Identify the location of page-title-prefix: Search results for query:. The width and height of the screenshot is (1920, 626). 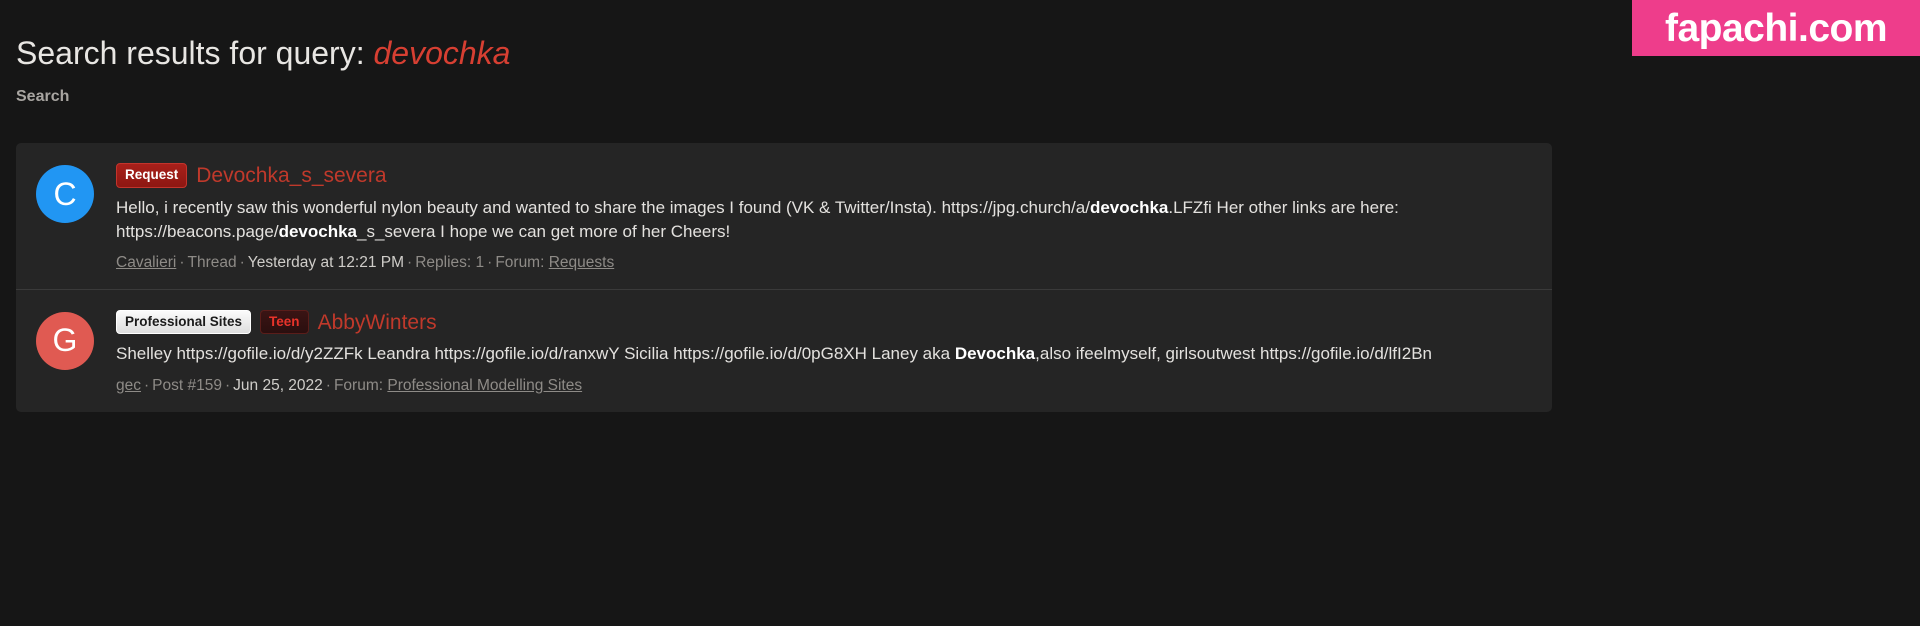
(190, 53).